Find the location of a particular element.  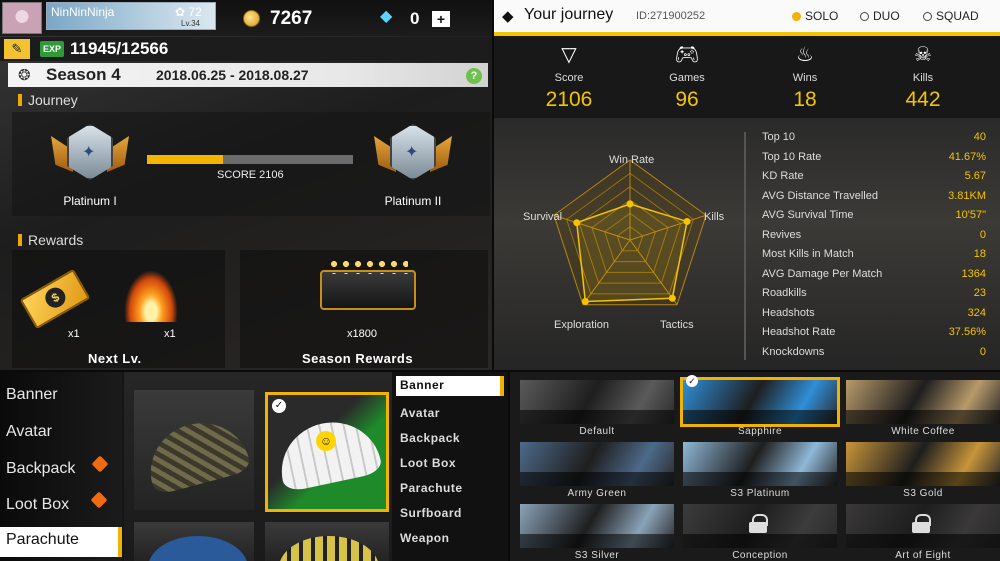

season-header: ❂ Season 4 2018.06.25 - 2018.08.27 ? is located at coordinates (248, 75).